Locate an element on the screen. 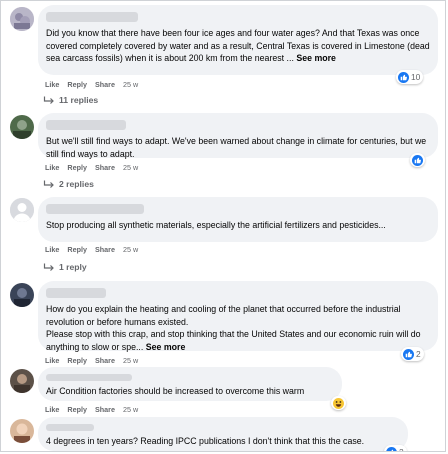 This screenshot has height=454, width=448. reaction-summary: 10 is located at coordinates (410, 77).